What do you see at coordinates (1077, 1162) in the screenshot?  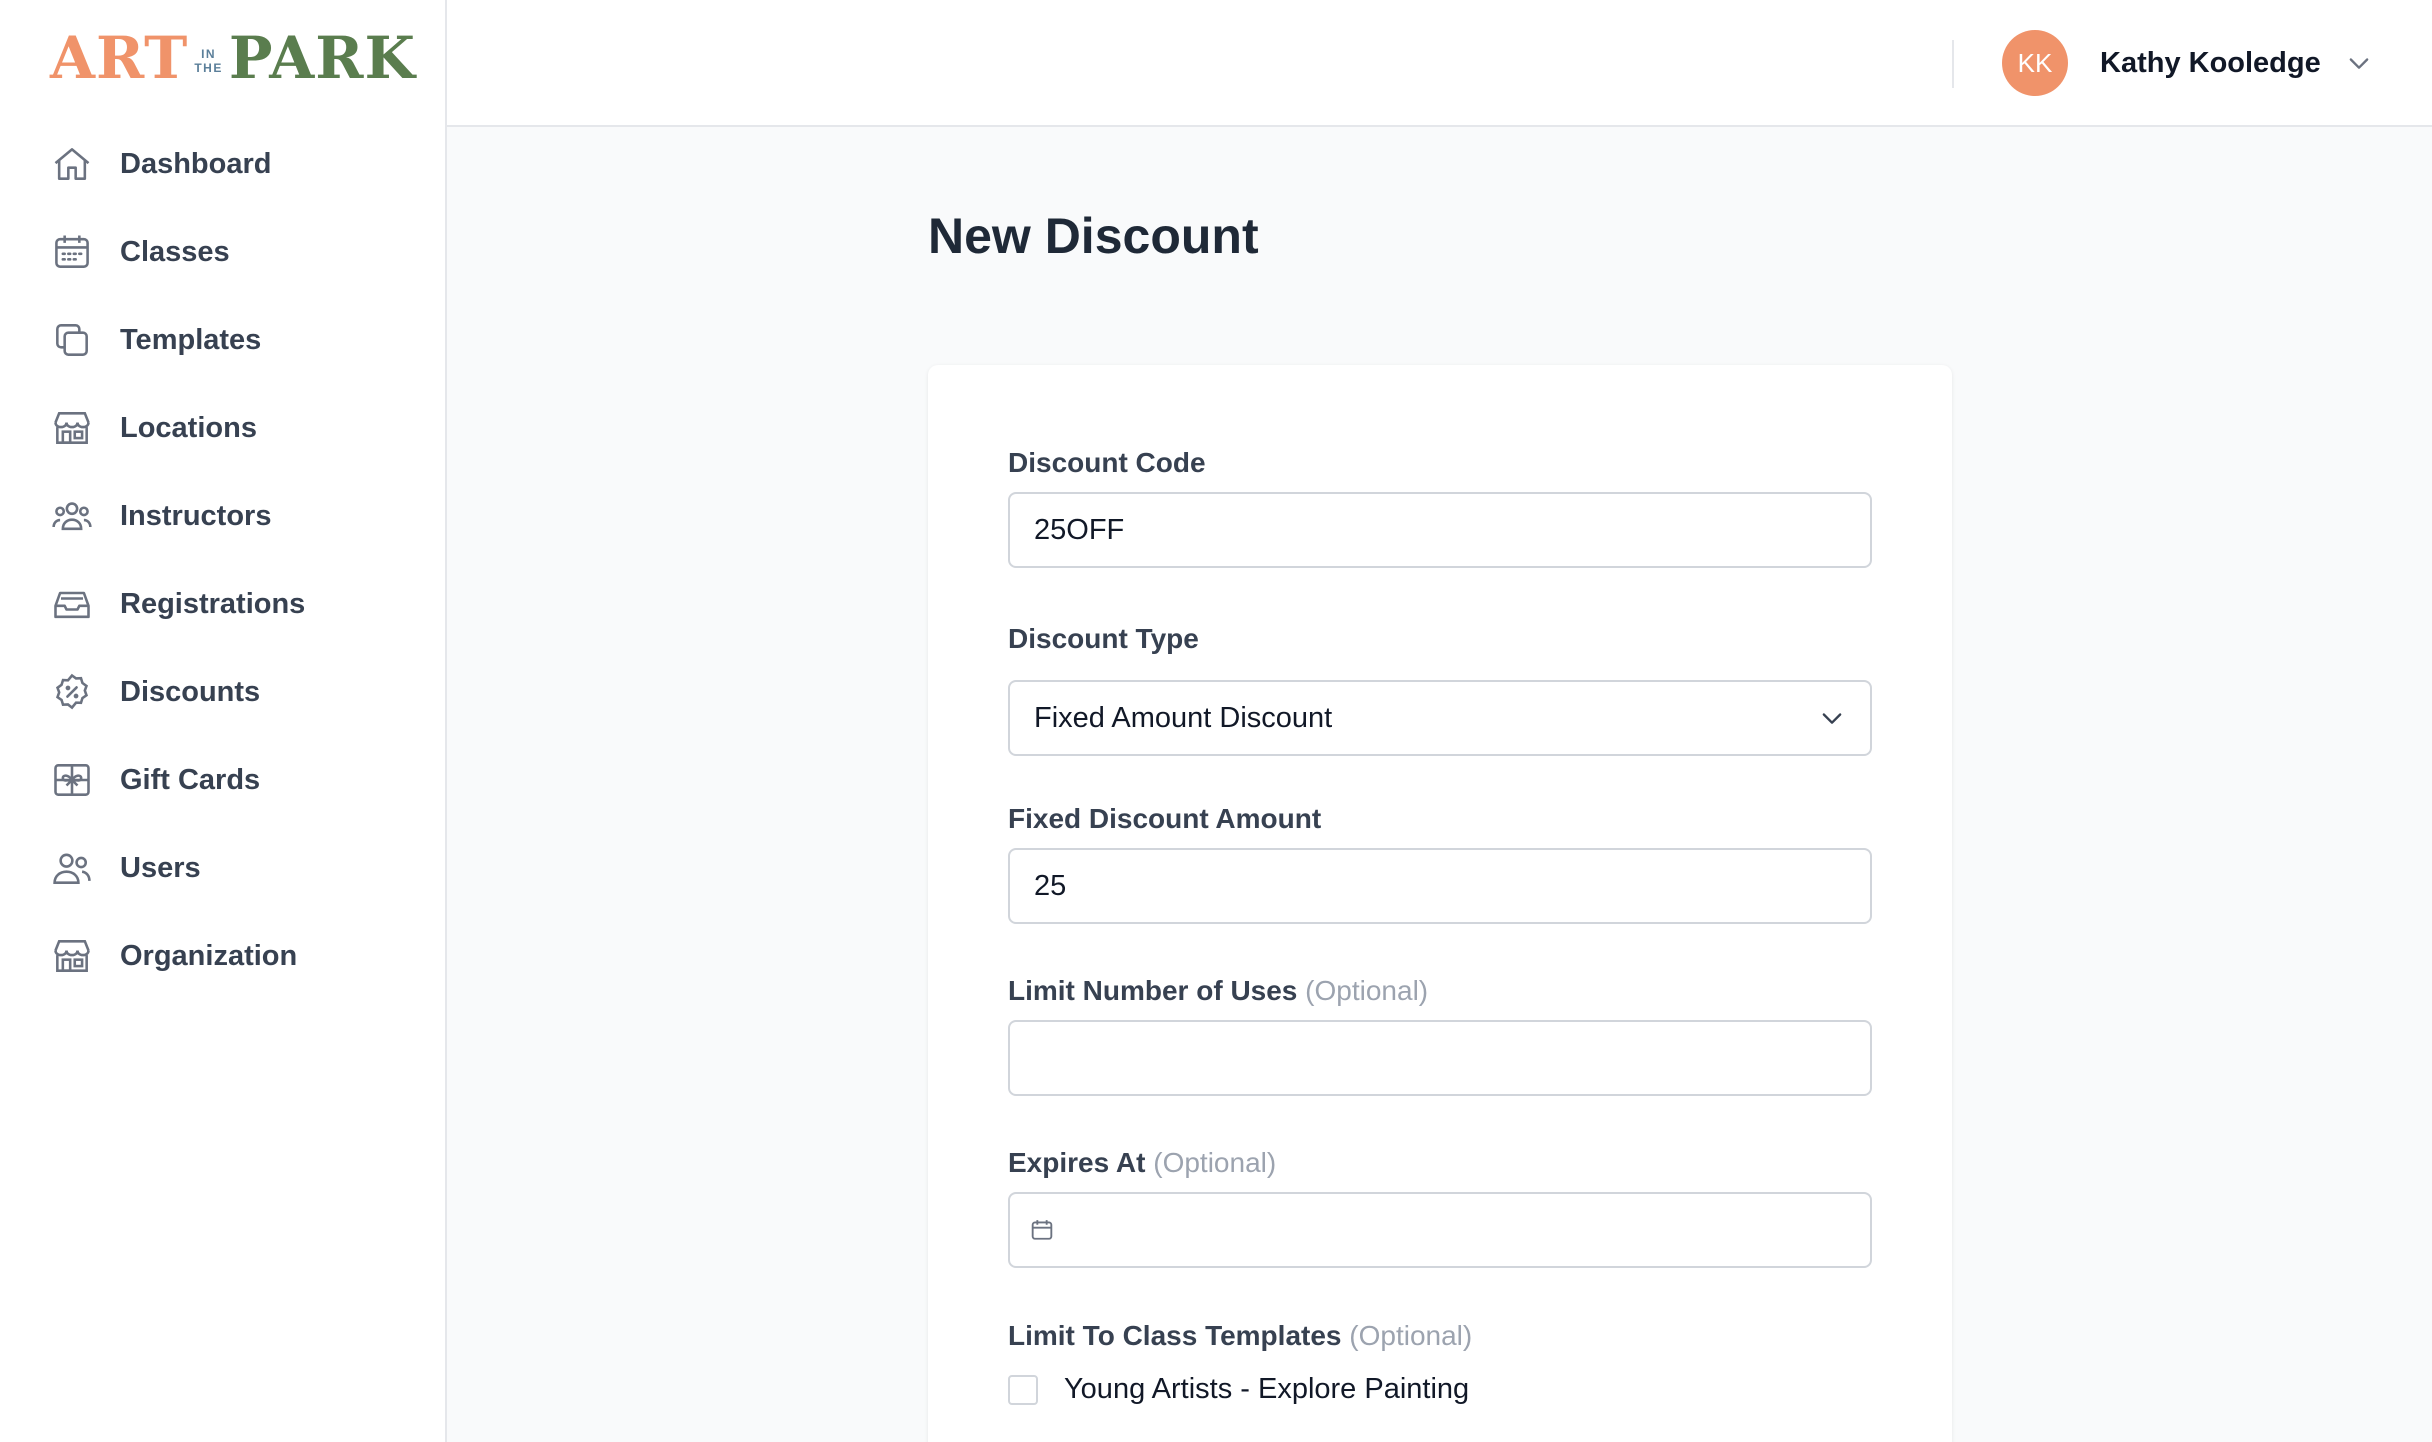 I see `expires-at-label-text: Expires At` at bounding box center [1077, 1162].